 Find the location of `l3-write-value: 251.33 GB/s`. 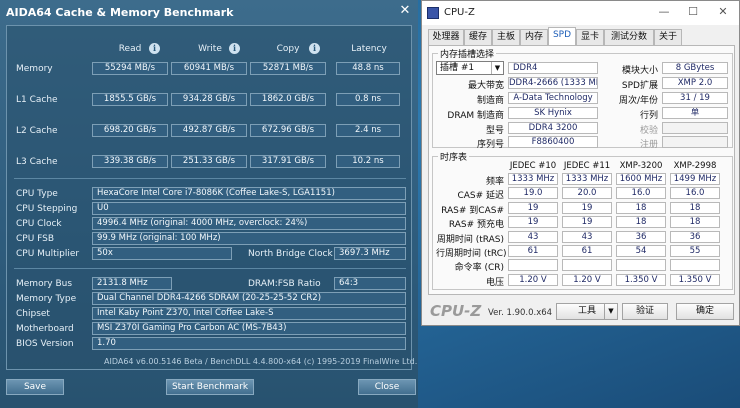

l3-write-value: 251.33 GB/s is located at coordinates (209, 161).